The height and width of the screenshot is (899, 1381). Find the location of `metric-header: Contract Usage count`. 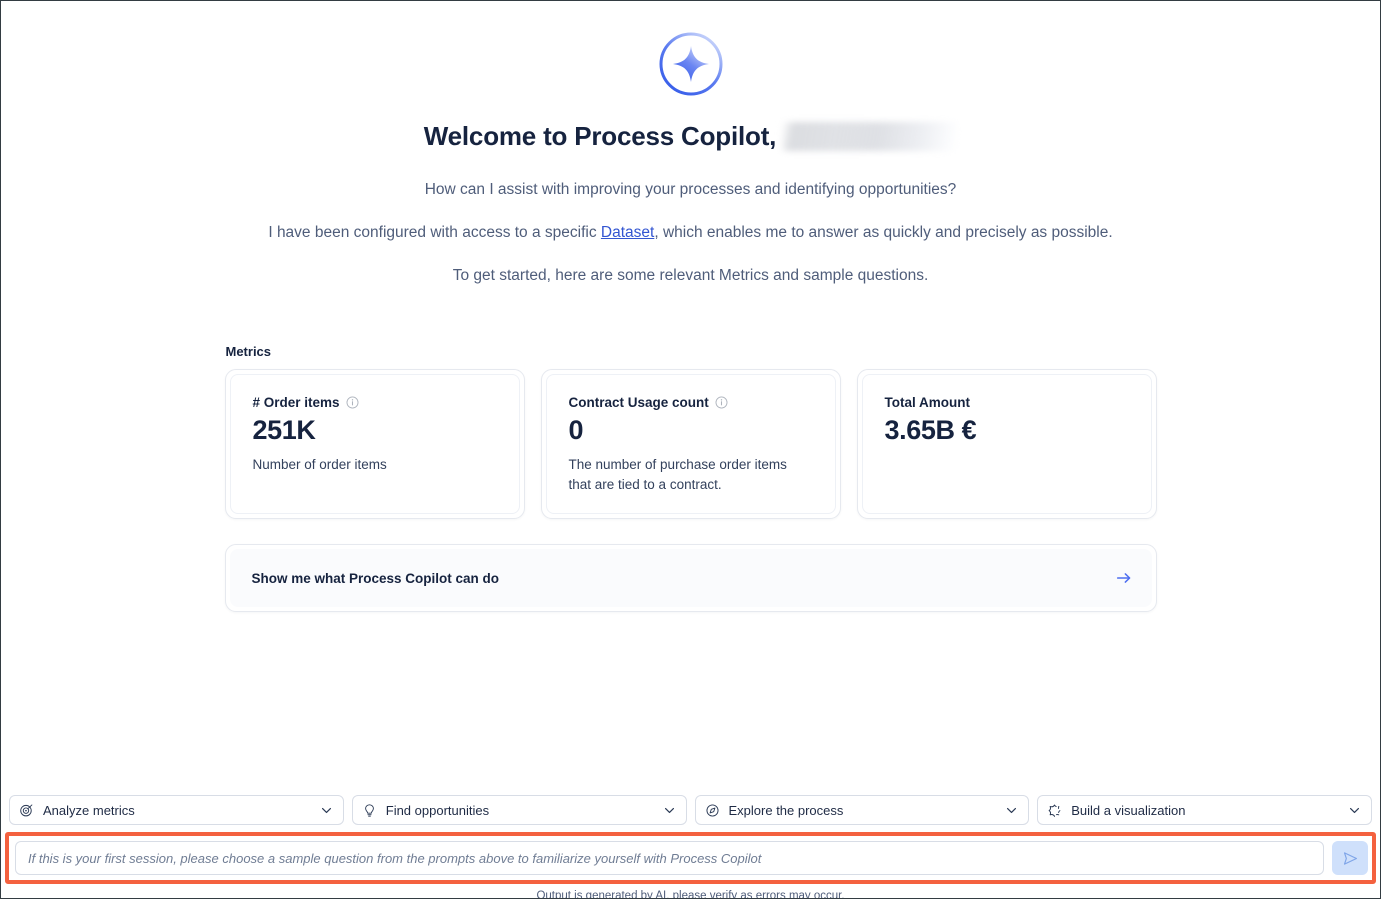

metric-header: Contract Usage count is located at coordinates (691, 402).